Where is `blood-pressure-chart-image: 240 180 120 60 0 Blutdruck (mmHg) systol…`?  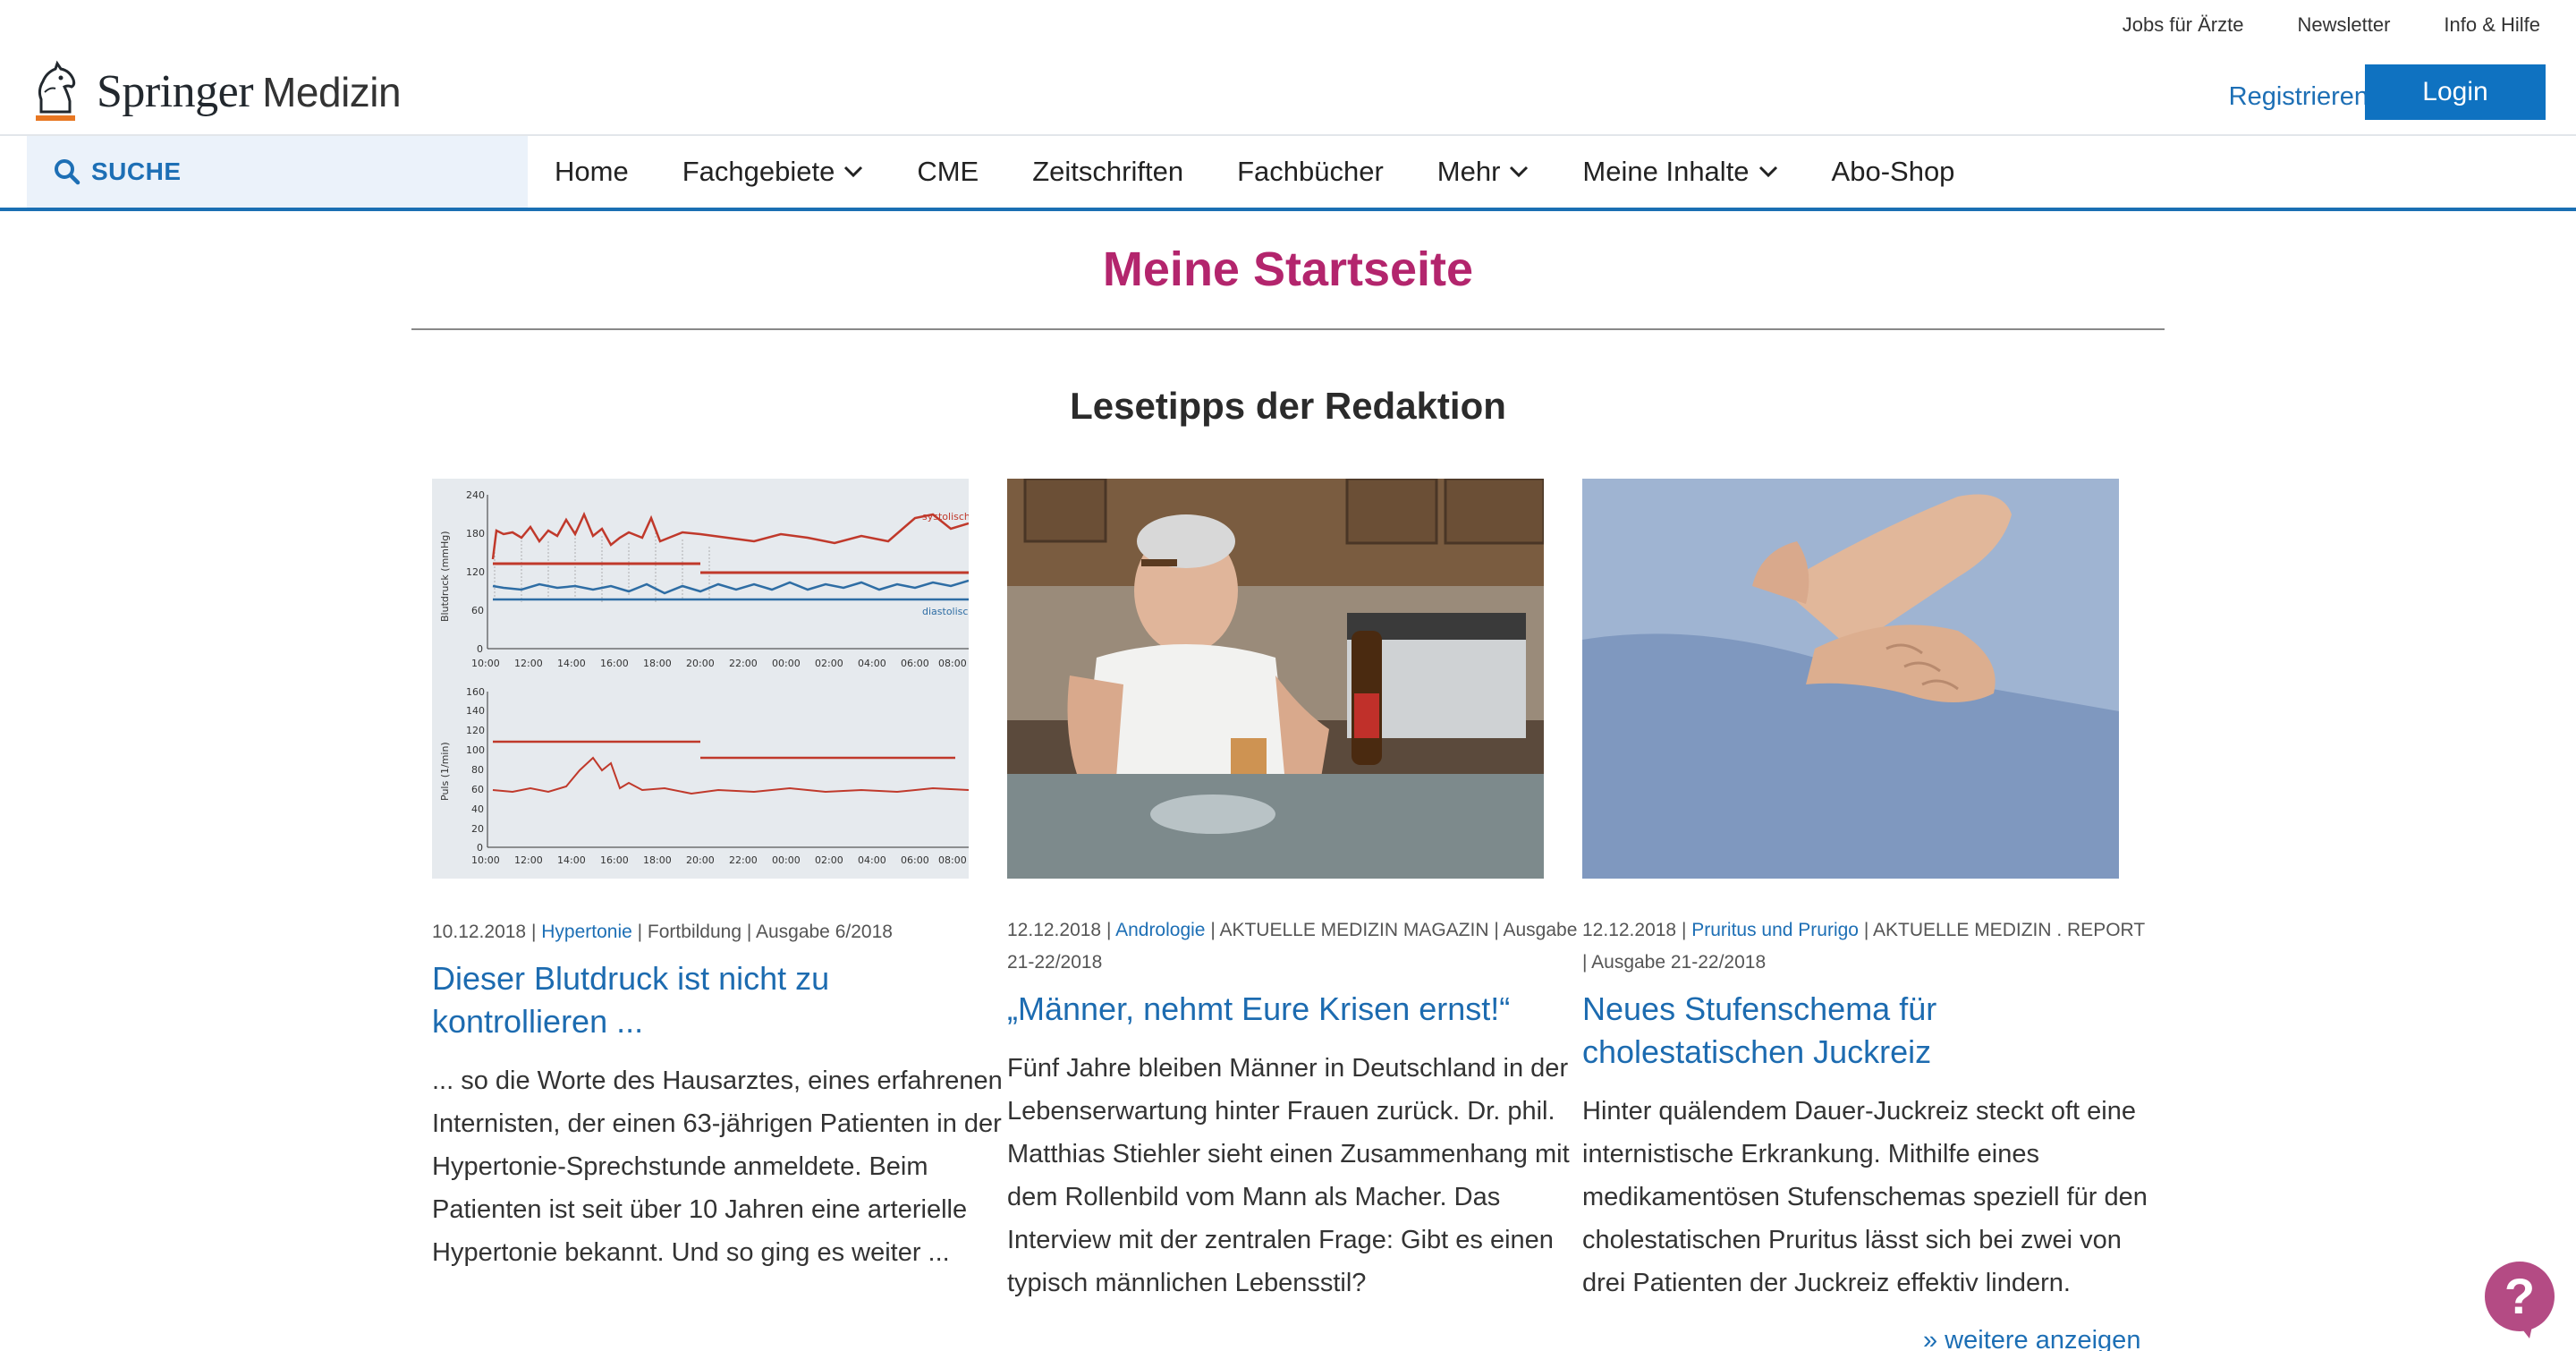
blood-pressure-chart-image: 240 180 120 60 0 Blutdruck (mmHg) systol… is located at coordinates (700, 679).